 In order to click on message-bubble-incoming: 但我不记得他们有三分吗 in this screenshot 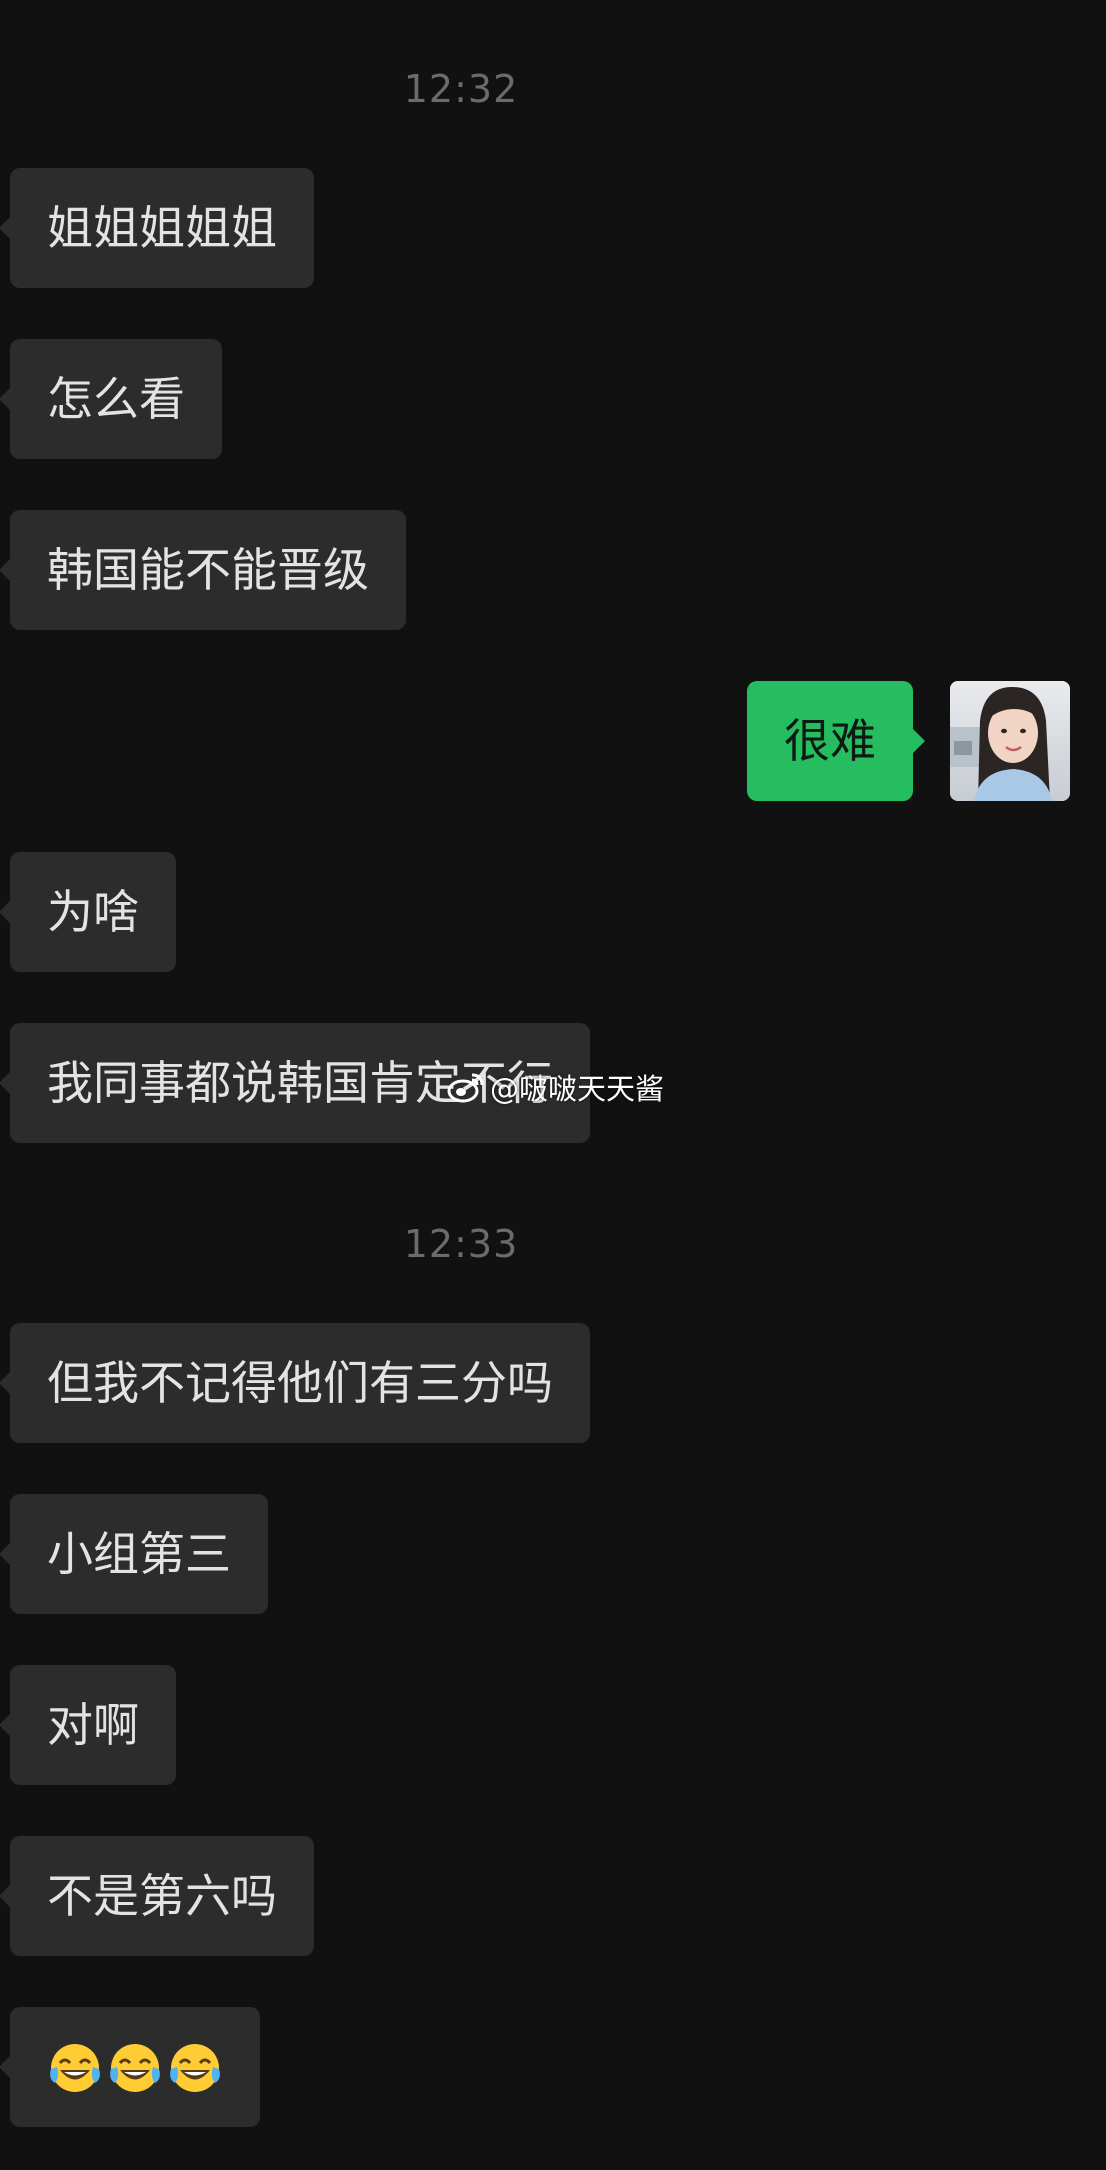, I will do `click(295, 1383)`.